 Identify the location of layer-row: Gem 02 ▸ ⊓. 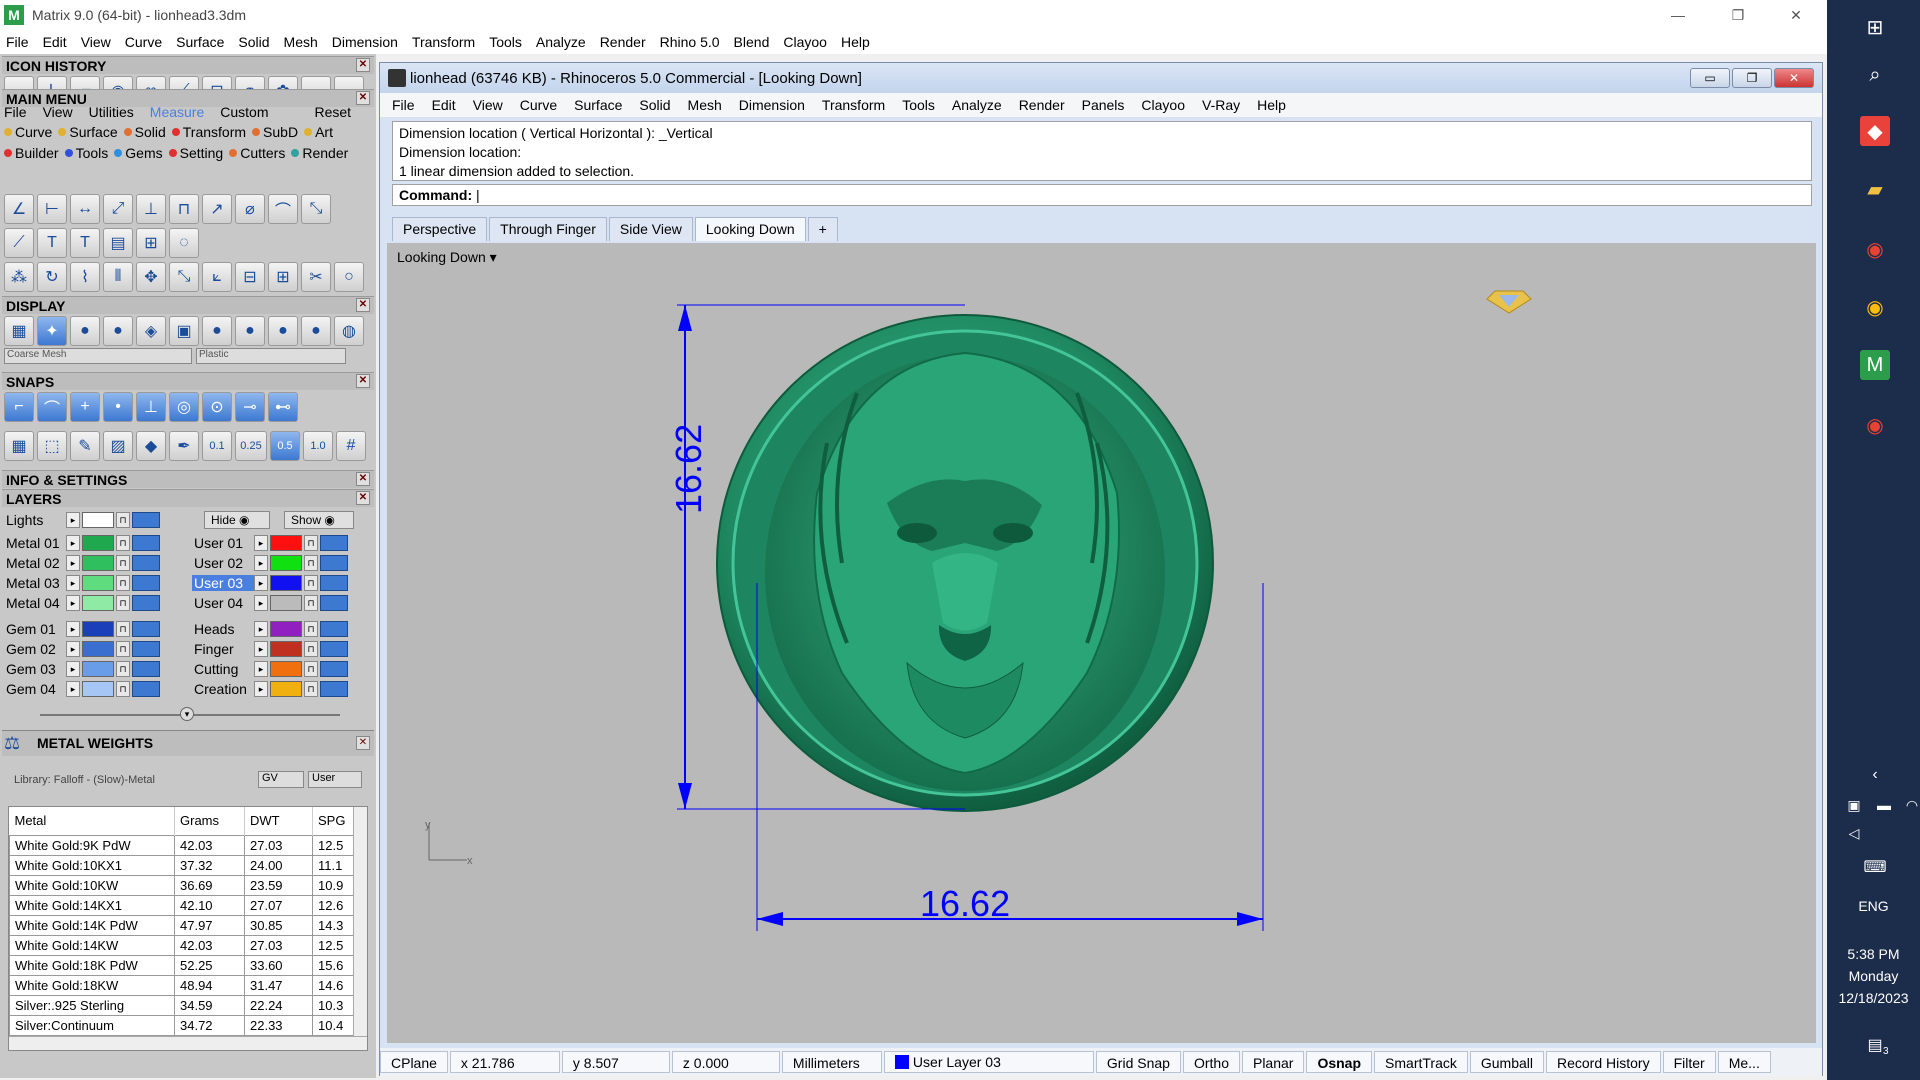
(83, 649).